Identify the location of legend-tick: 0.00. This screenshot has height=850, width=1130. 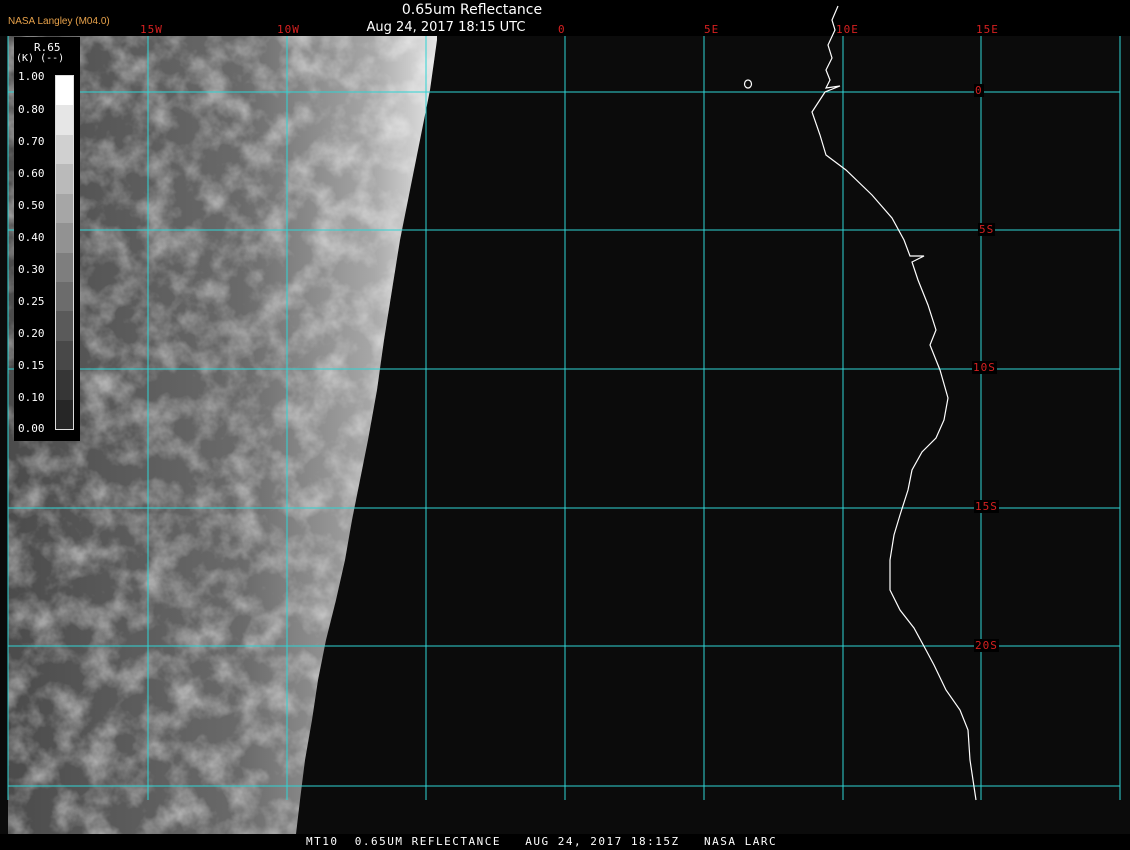
(31, 428).